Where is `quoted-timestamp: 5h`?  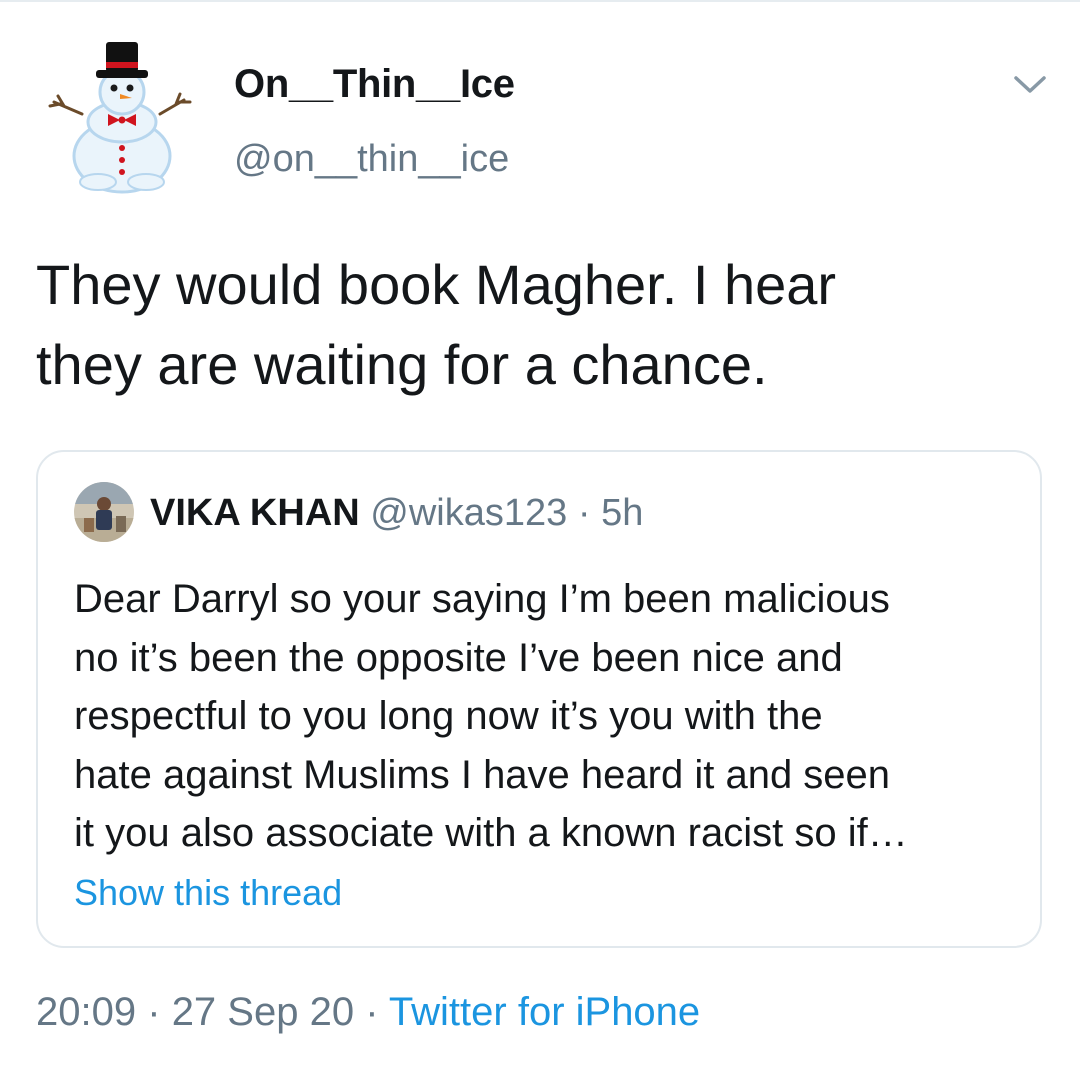
quoted-timestamp: 5h is located at coordinates (622, 513).